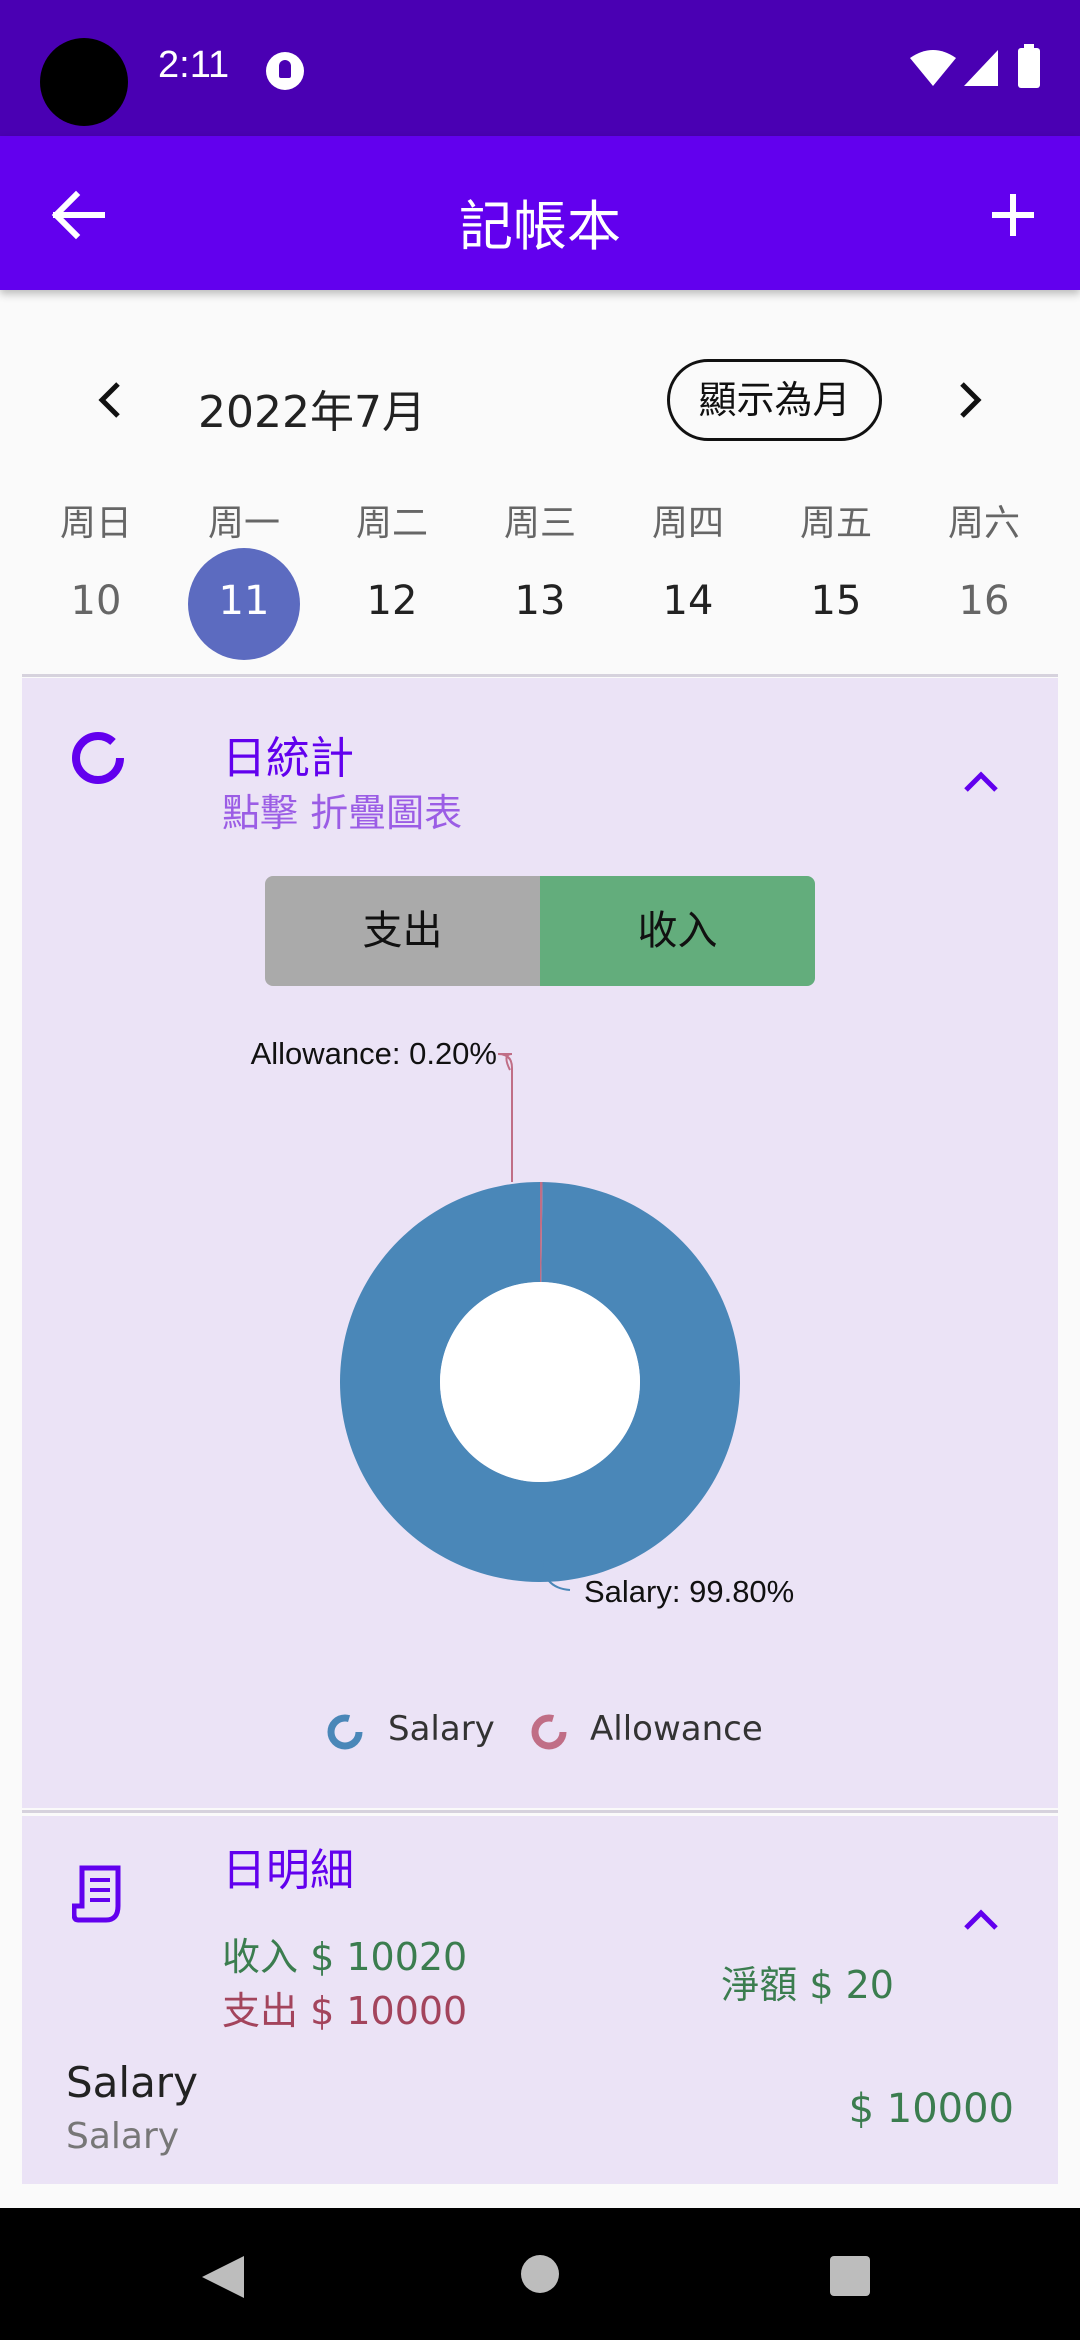  Describe the element at coordinates (312, 412) in the screenshot. I see `month-label: 2022年7月` at that location.